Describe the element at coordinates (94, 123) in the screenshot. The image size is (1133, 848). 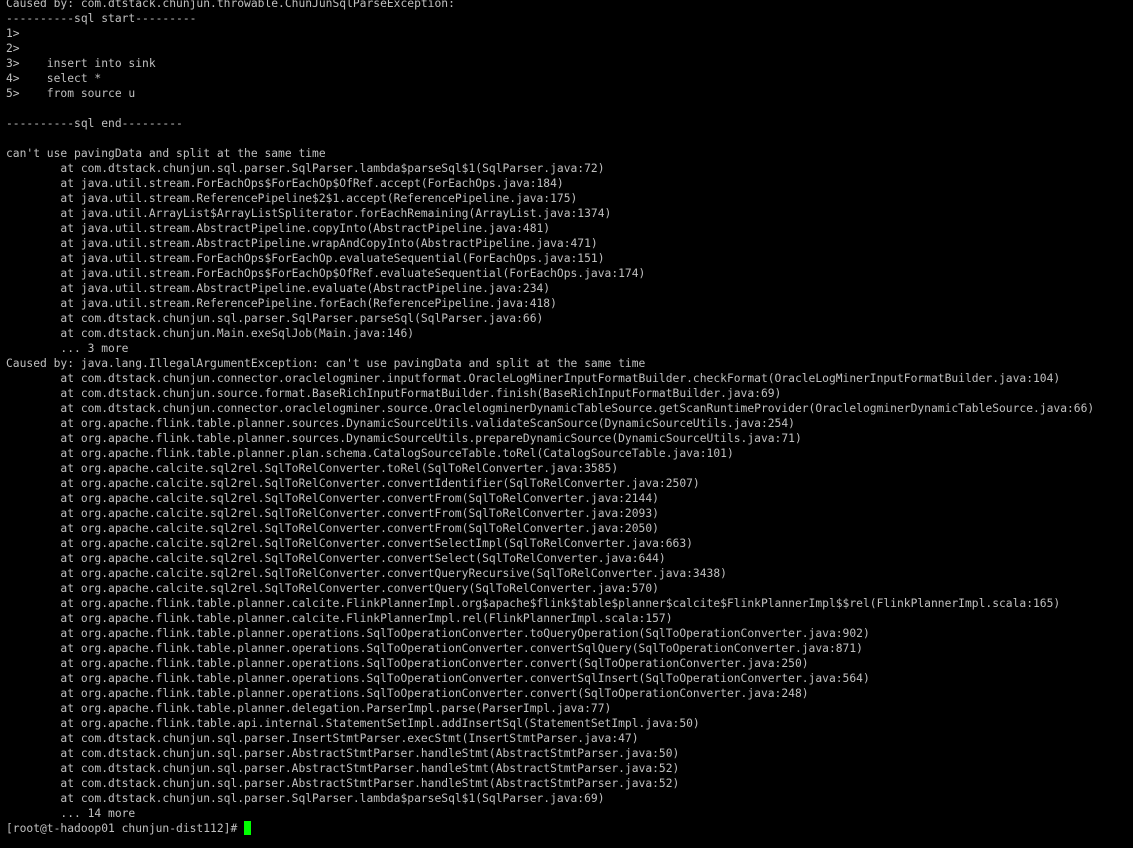
I see `terminal-line: ----------sql end---------` at that location.